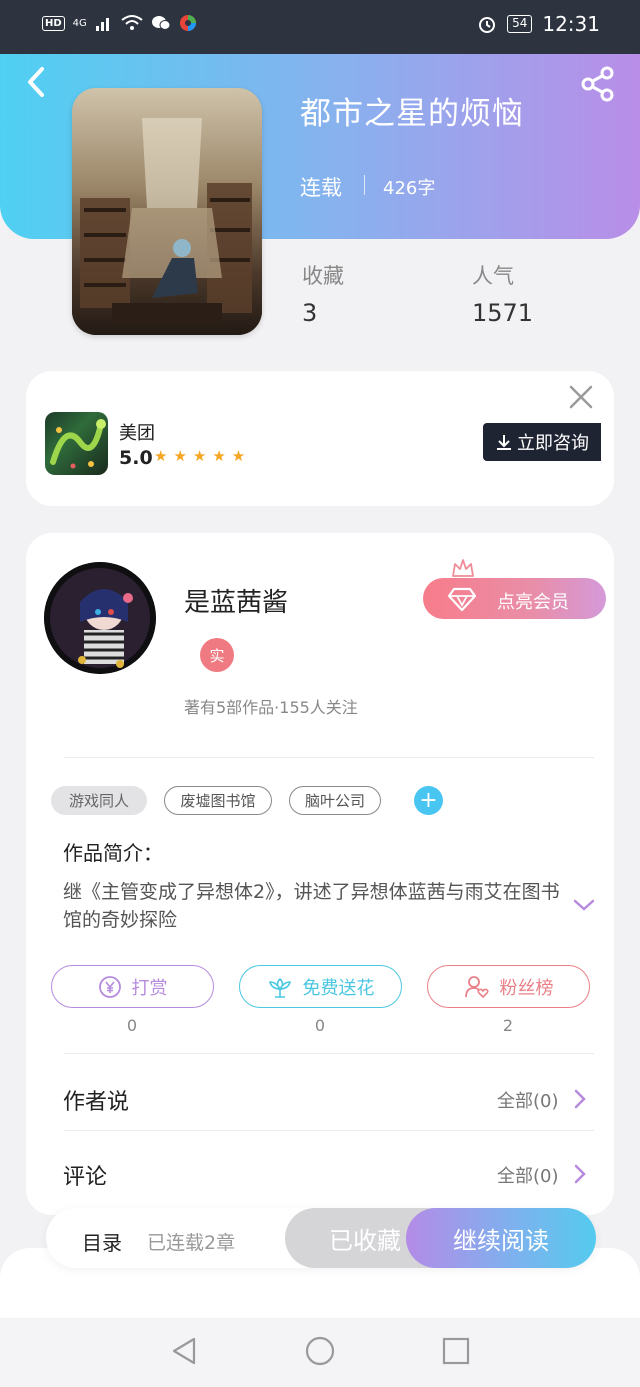  I want to click on send-flower-button: 免费送花, so click(320, 986).